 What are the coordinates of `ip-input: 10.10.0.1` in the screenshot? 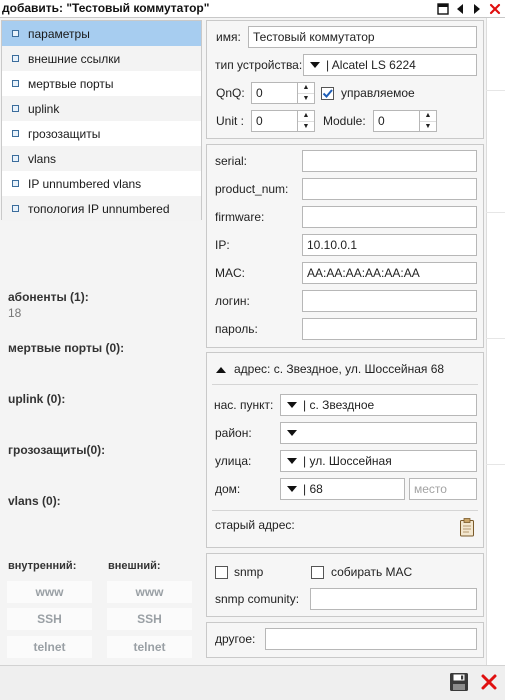 It's located at (389, 245).